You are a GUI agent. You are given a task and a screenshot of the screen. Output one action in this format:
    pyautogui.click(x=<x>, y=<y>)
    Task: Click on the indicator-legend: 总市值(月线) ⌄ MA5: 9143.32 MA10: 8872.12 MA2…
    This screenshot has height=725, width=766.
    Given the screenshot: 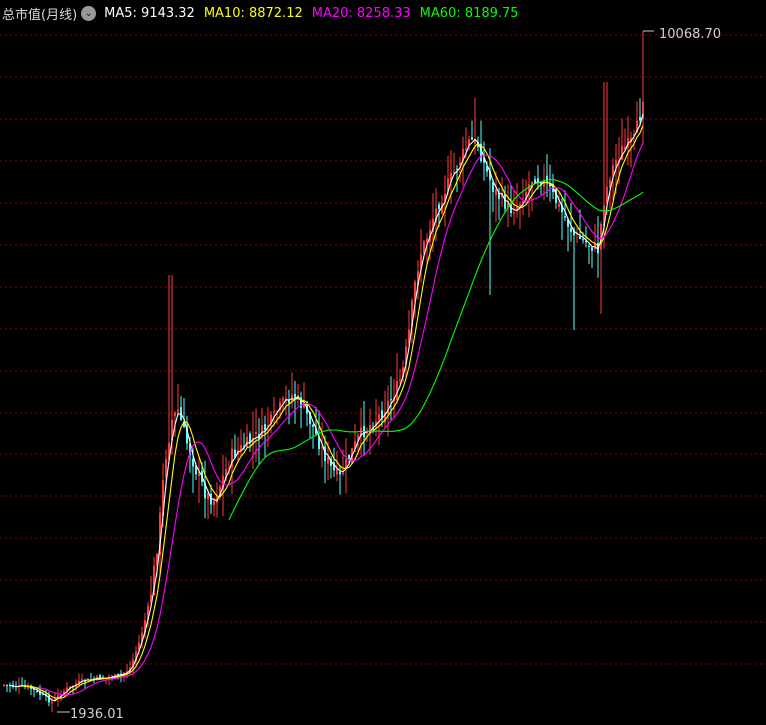 What is the action you would take?
    pyautogui.click(x=265, y=13)
    